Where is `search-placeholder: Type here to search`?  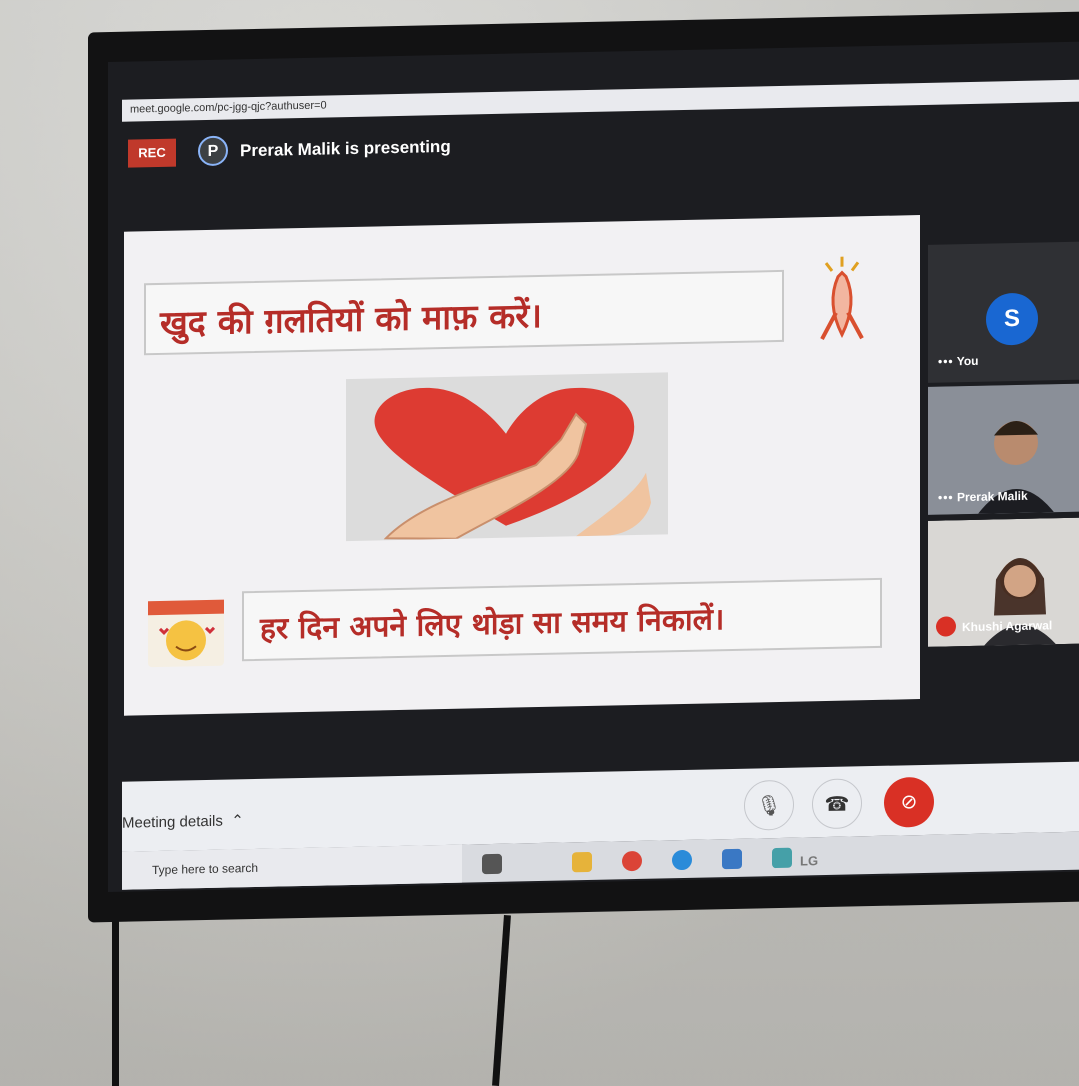 search-placeholder: Type here to search is located at coordinates (205, 869).